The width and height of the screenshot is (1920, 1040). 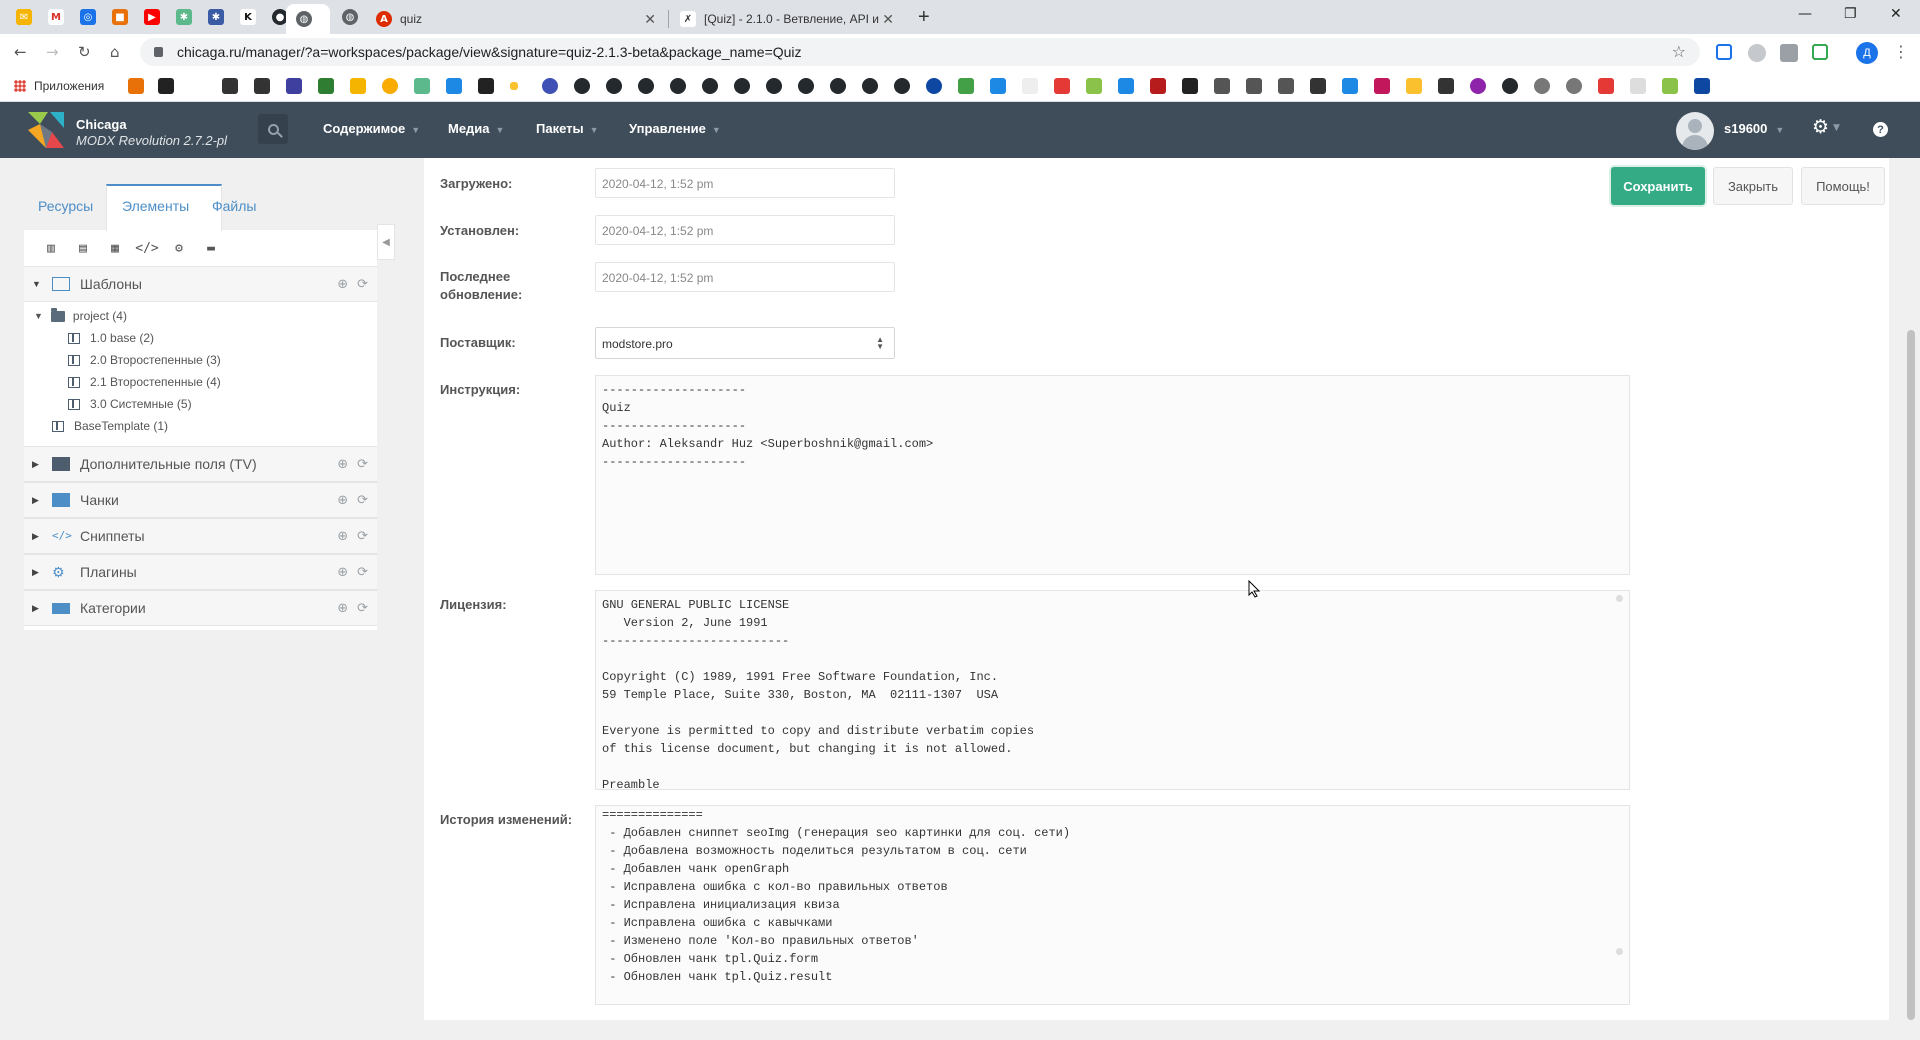 I want to click on section-chunks: ▶ Чанки ⊕ ⟳, so click(x=200, y=500).